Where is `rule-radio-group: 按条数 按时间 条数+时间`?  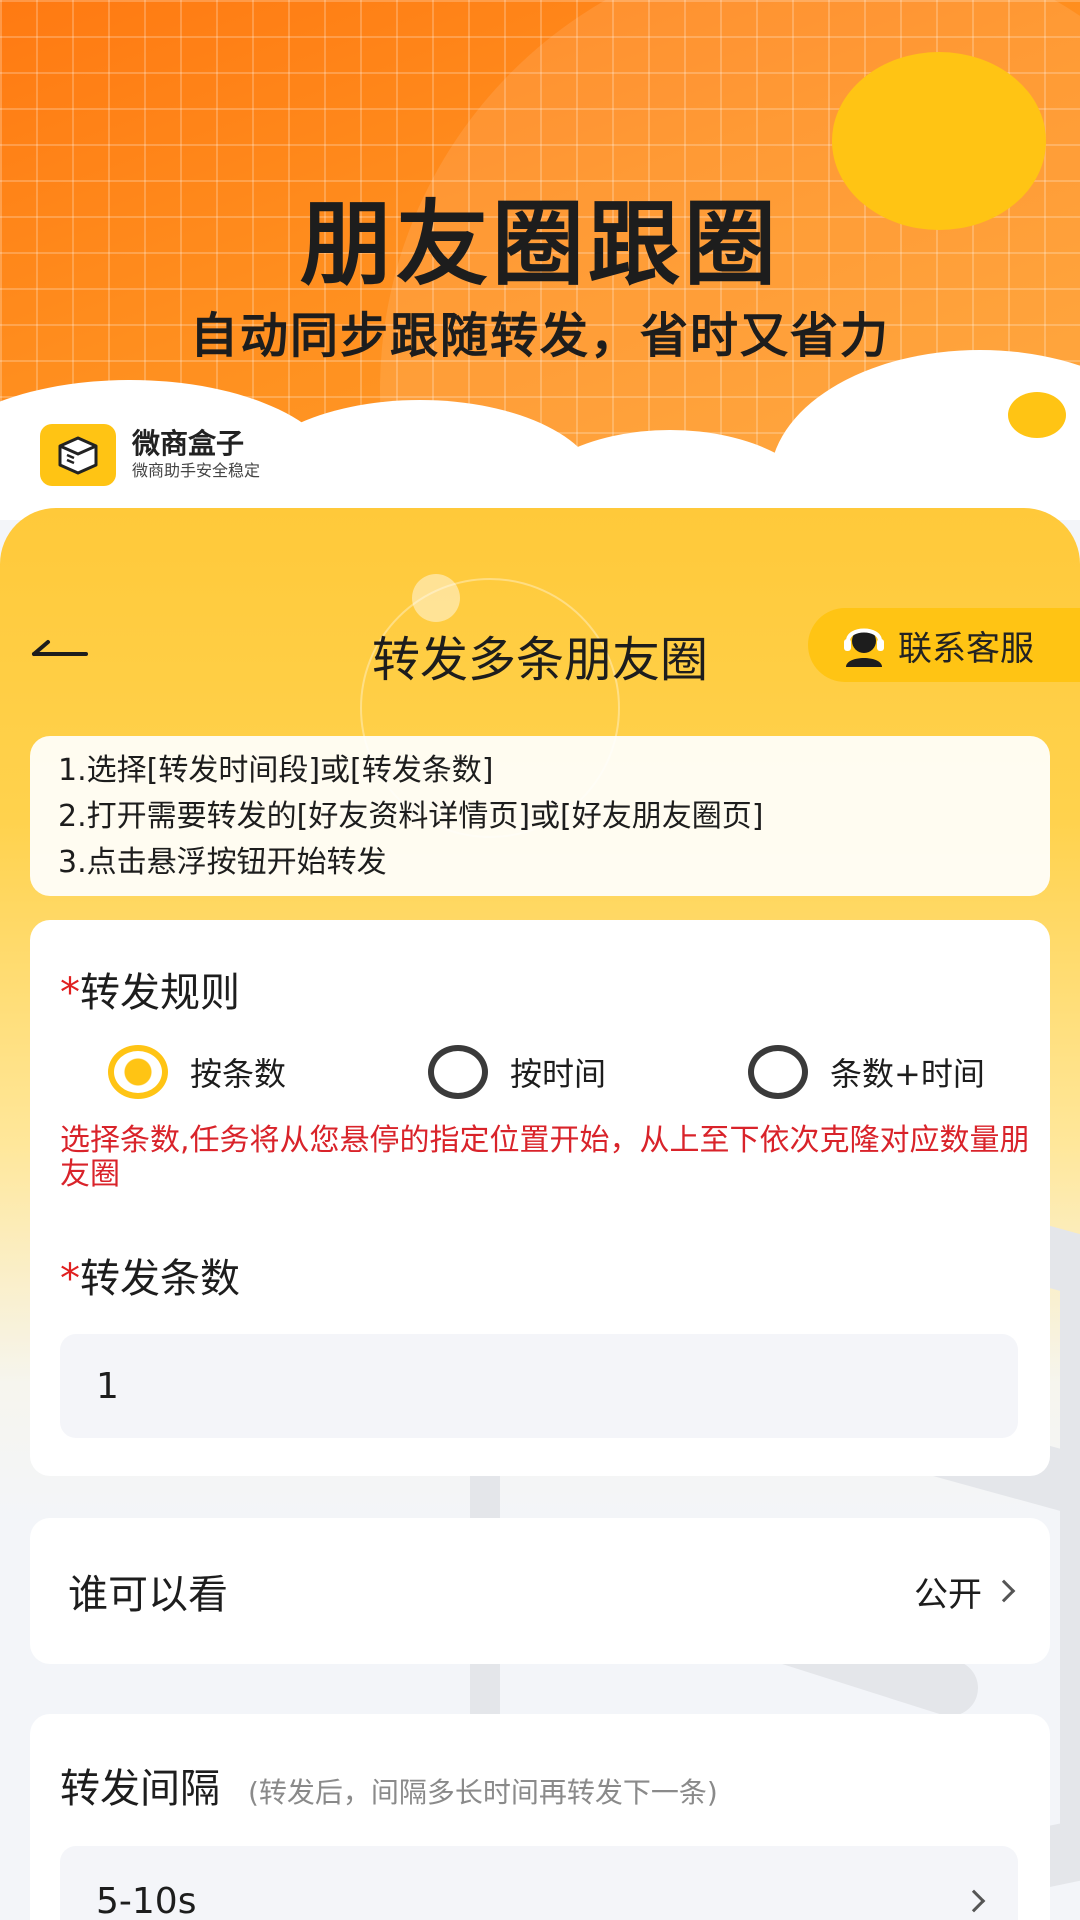
rule-radio-group: 按条数 按时间 条数+时间 is located at coordinates (558, 1072).